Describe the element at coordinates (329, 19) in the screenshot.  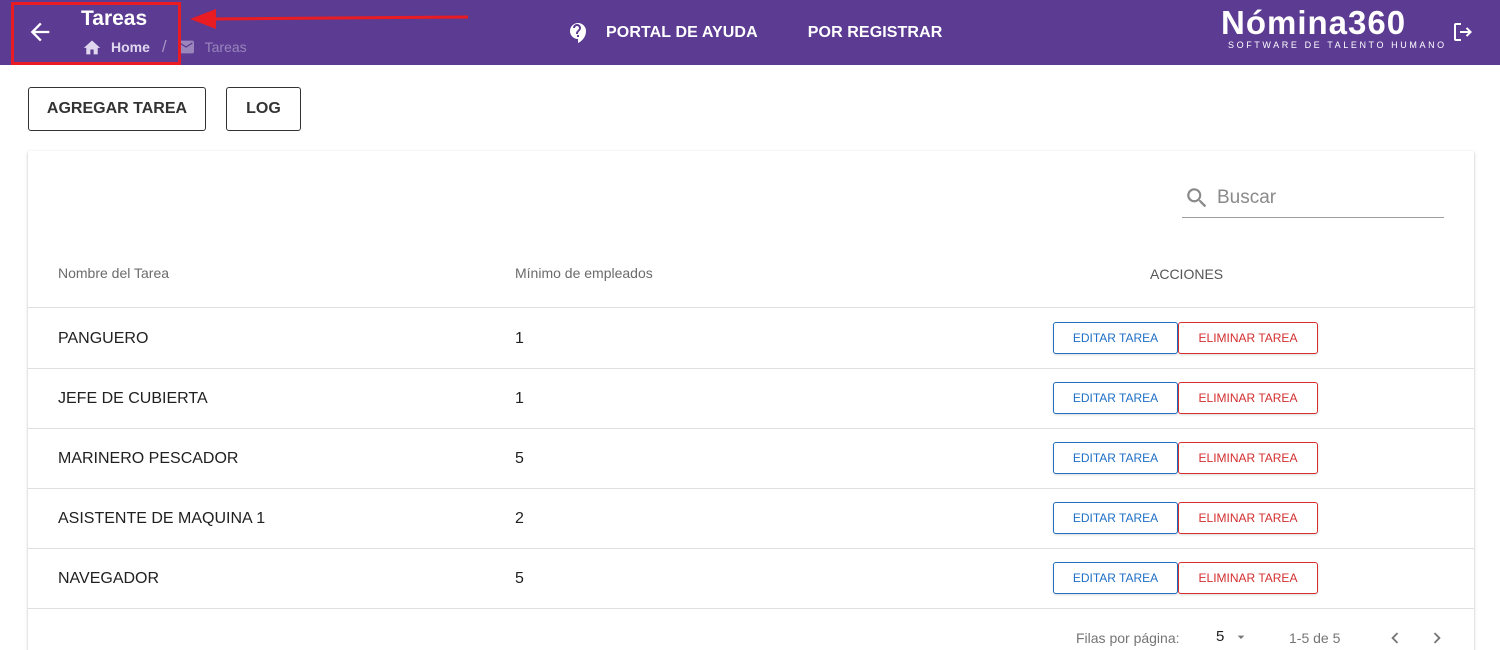
I see `annotation-arrow-icon` at that location.